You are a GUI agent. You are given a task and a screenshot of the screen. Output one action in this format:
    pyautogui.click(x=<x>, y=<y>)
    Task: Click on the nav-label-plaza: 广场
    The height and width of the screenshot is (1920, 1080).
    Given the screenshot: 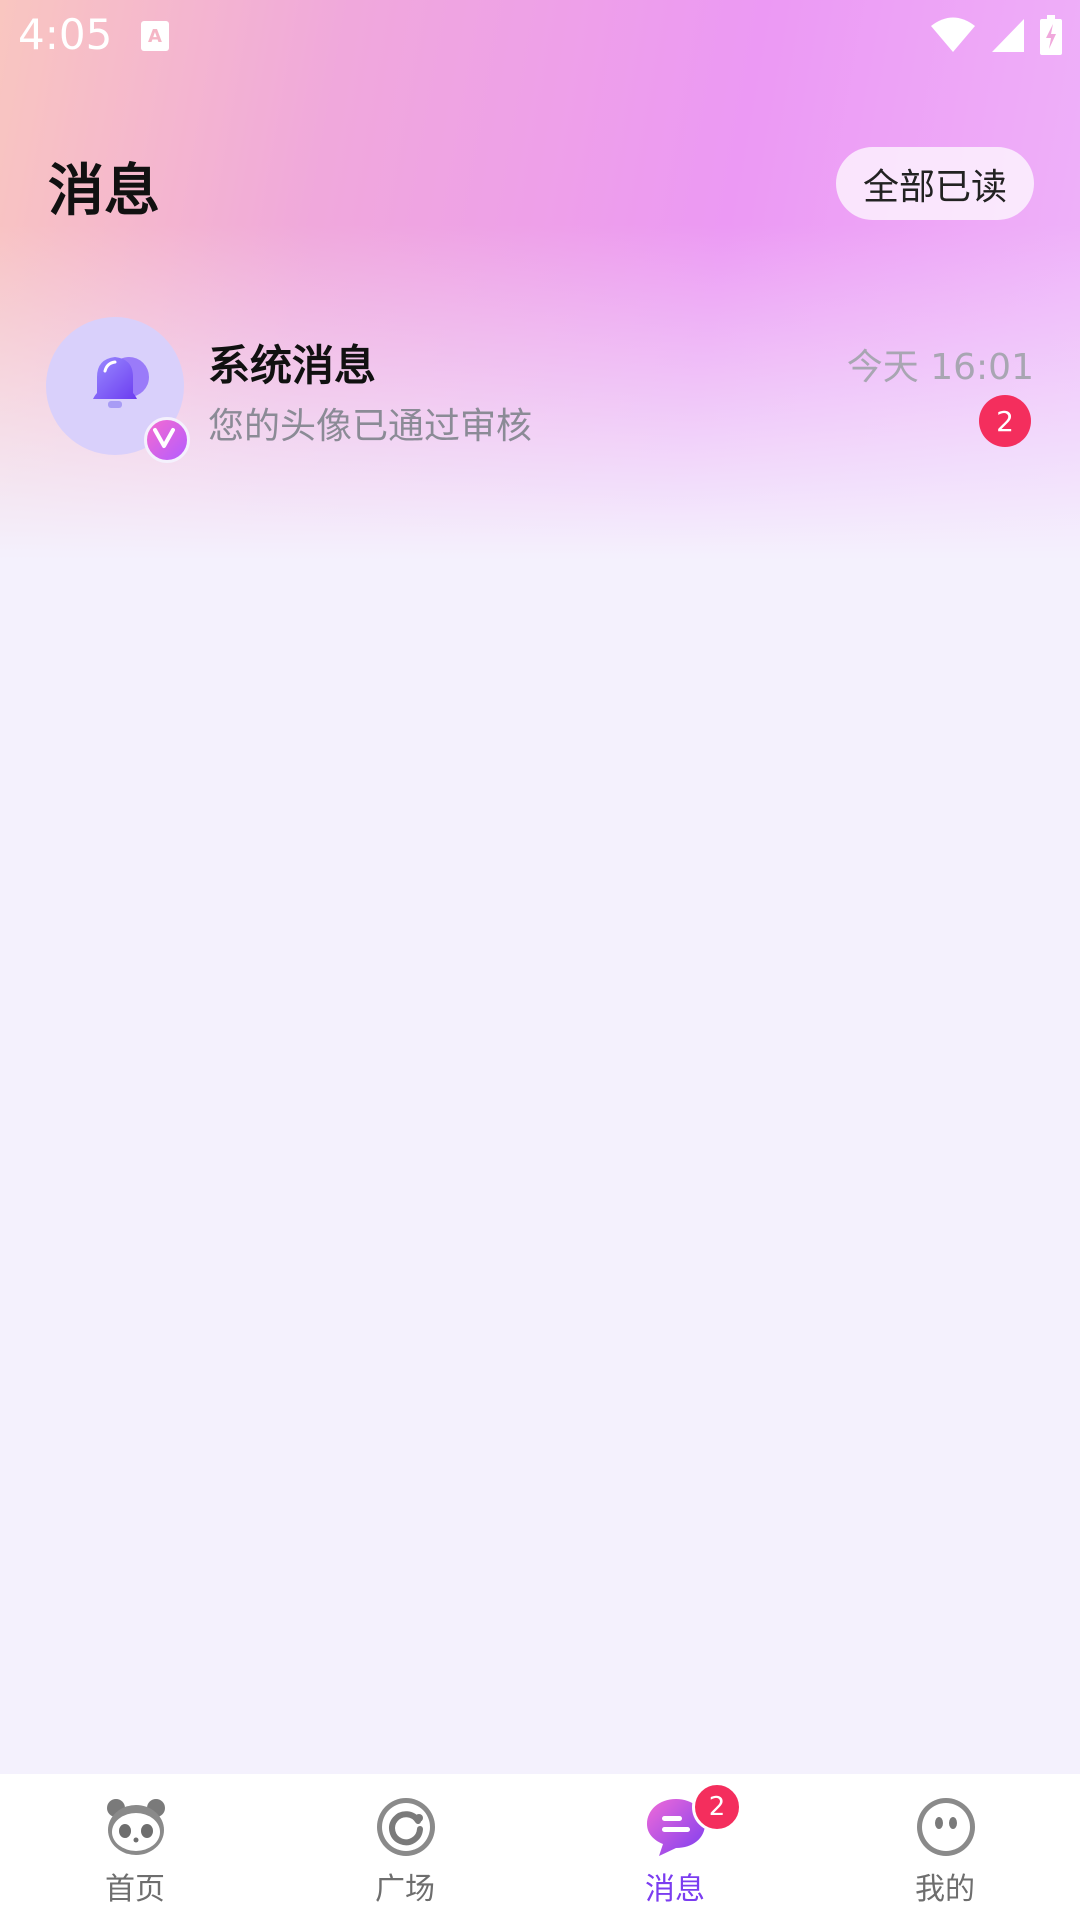 What is the action you would take?
    pyautogui.click(x=405, y=1889)
    